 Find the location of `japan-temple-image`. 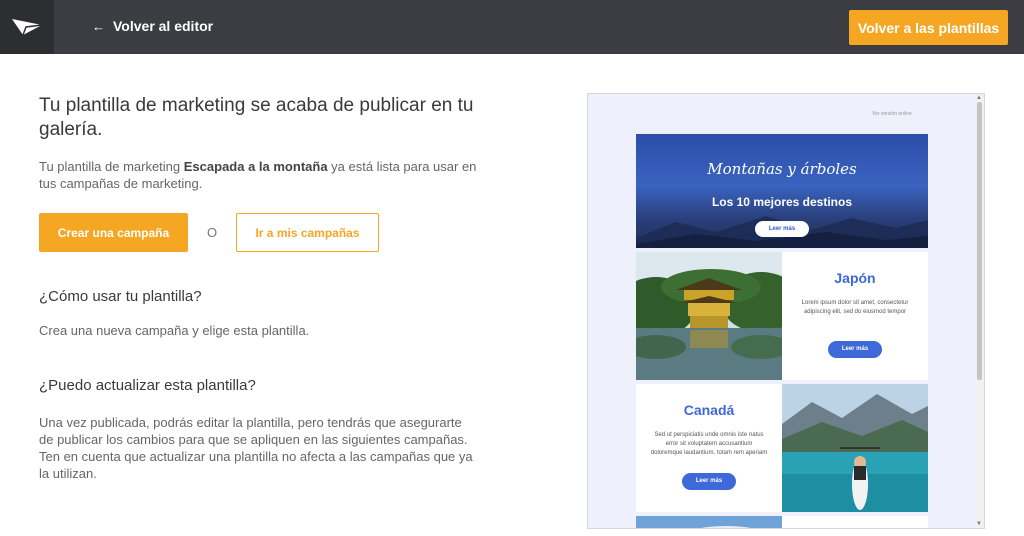

japan-temple-image is located at coordinates (709, 316).